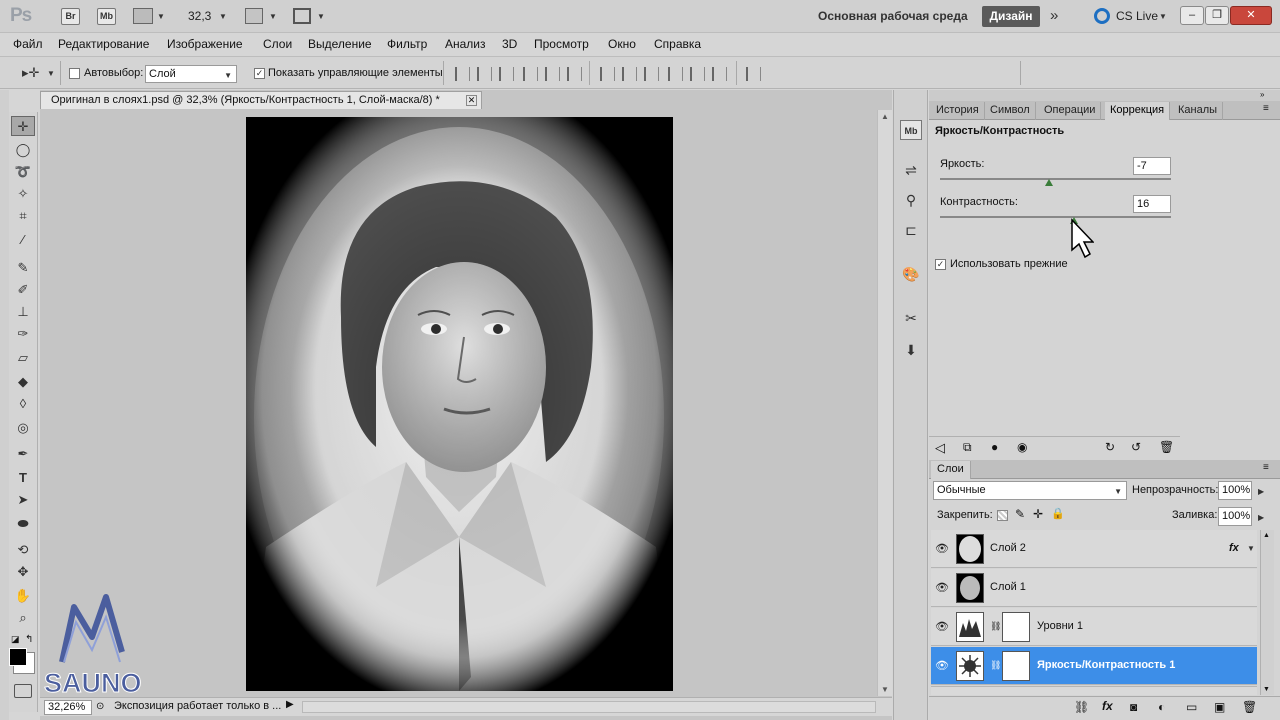  What do you see at coordinates (885, 116) in the screenshot?
I see `scroll-up-icon: ▲` at bounding box center [885, 116].